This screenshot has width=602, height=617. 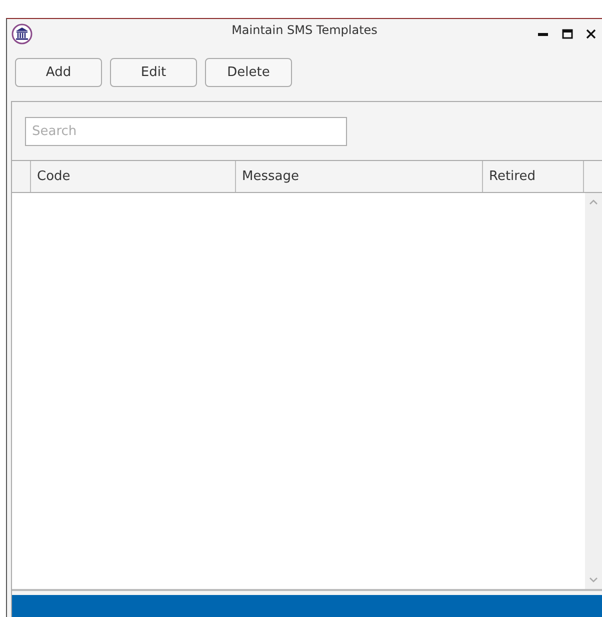 What do you see at coordinates (305, 30) in the screenshot?
I see `window-title: Maintain SMS Templates` at bounding box center [305, 30].